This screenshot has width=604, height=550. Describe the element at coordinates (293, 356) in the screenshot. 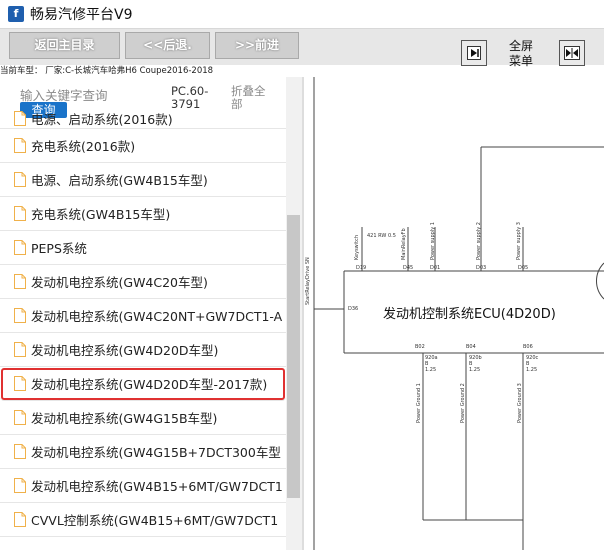

I see `scrollbar-thumb` at that location.